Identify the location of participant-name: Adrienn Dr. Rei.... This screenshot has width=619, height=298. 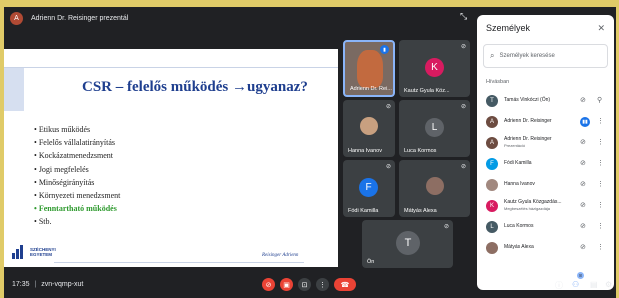
(371, 89).